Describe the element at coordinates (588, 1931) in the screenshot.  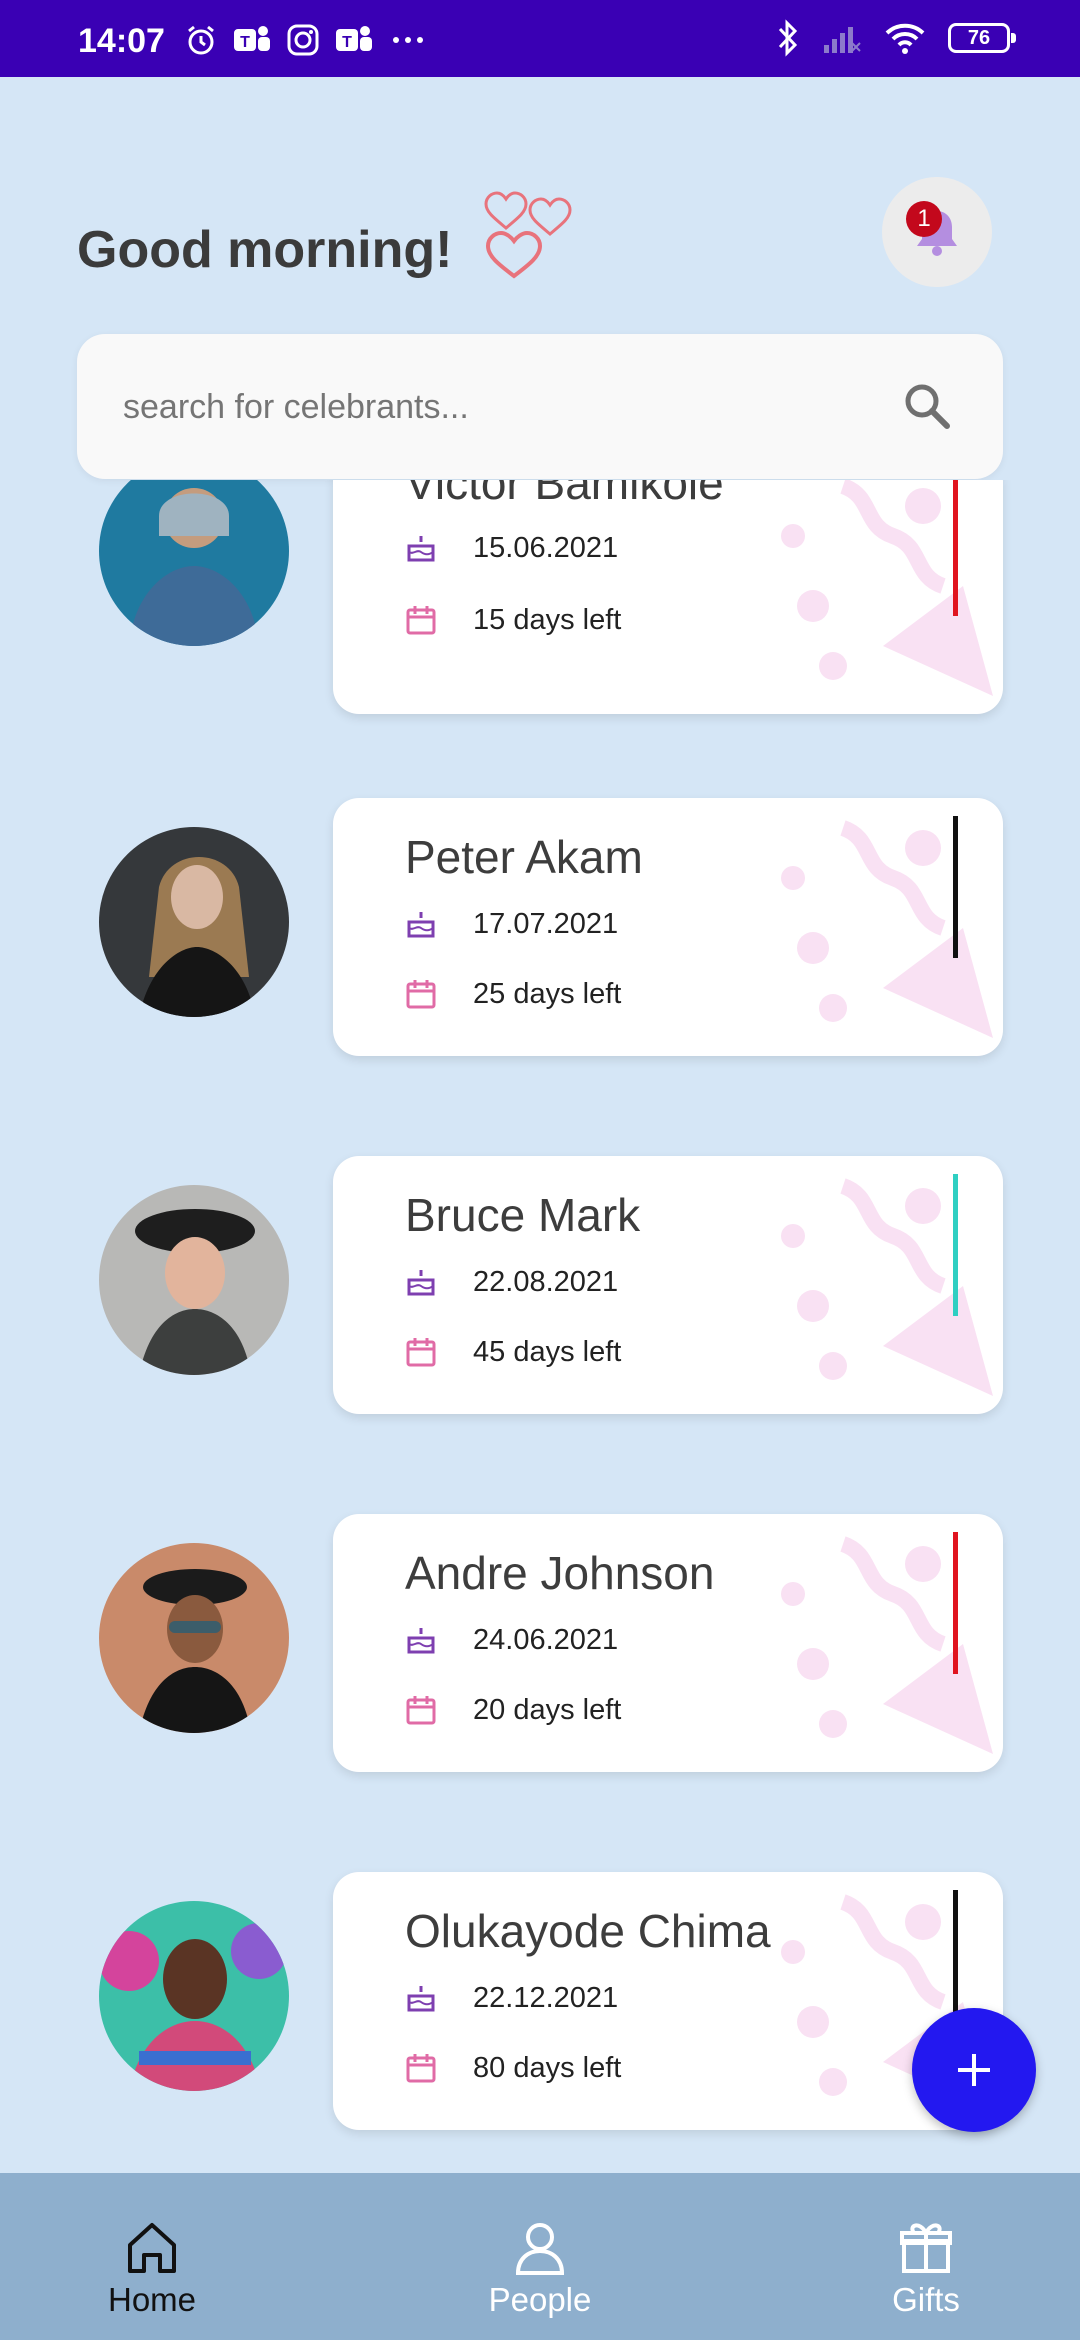
I see `celebrant-name: Olukayode Chima` at that location.